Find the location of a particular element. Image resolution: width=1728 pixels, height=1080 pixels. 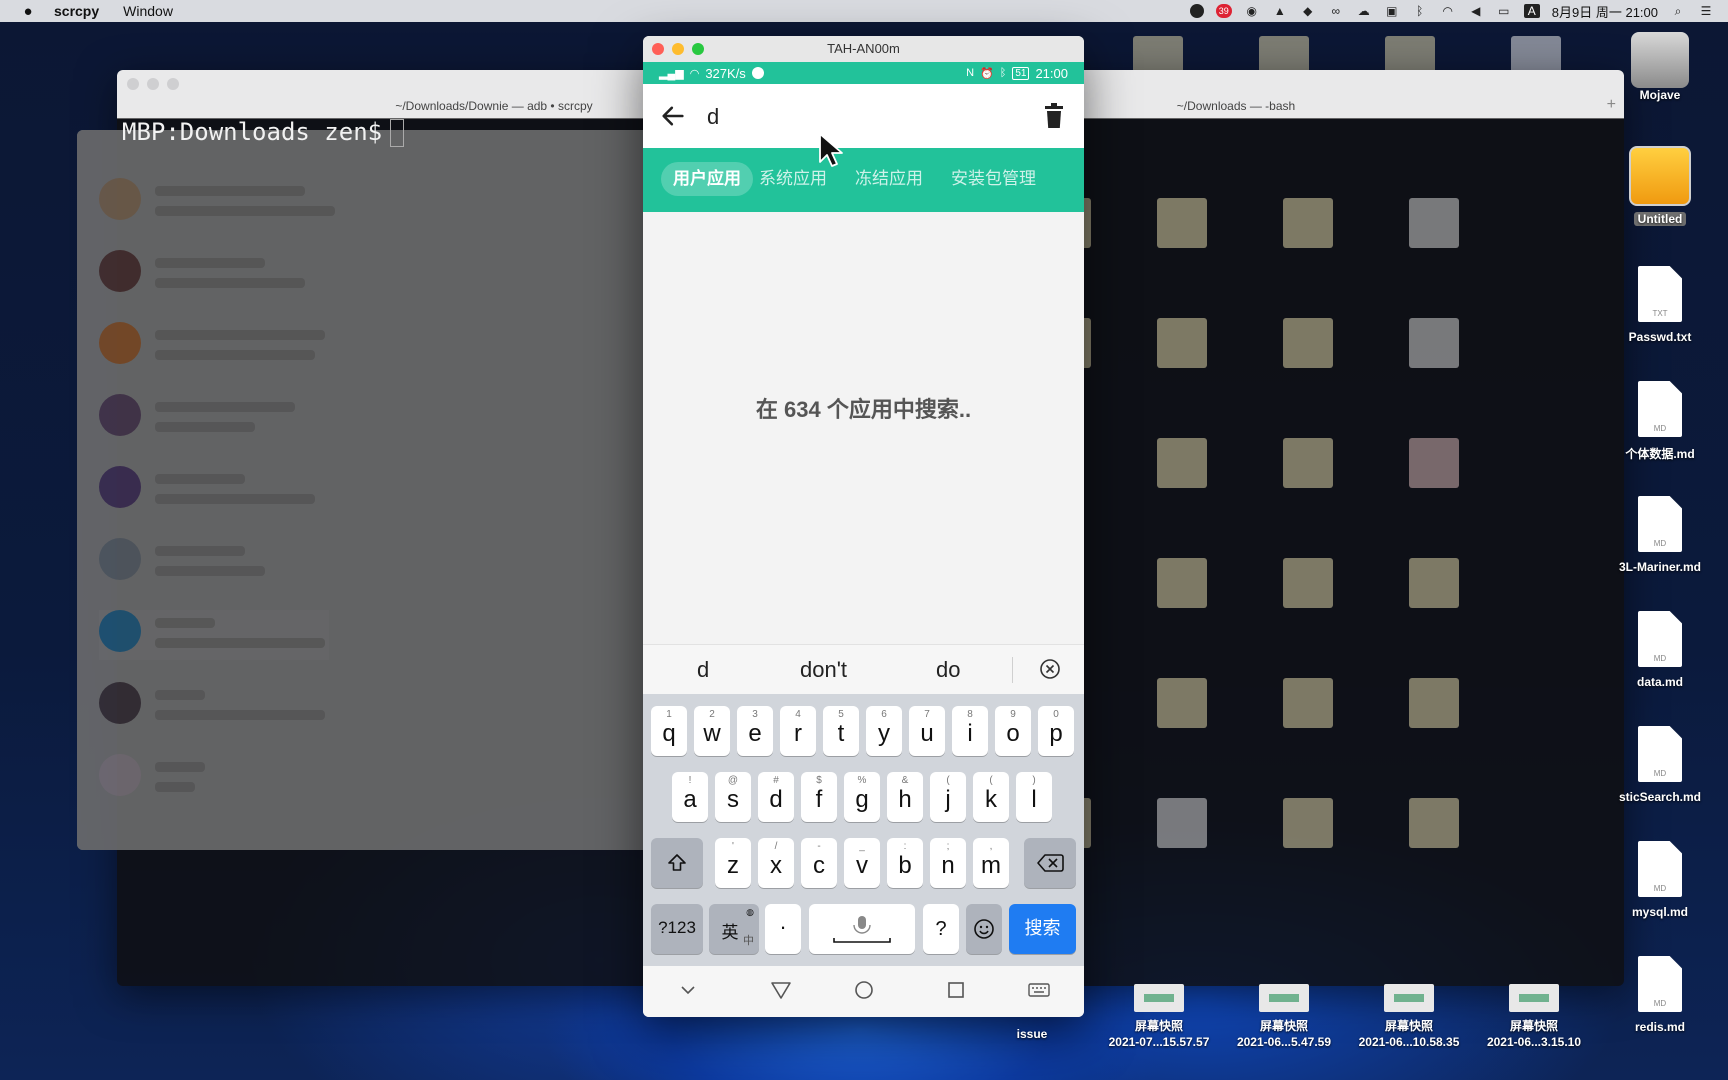

suggestion-item: don't is located at coordinates (823, 670).